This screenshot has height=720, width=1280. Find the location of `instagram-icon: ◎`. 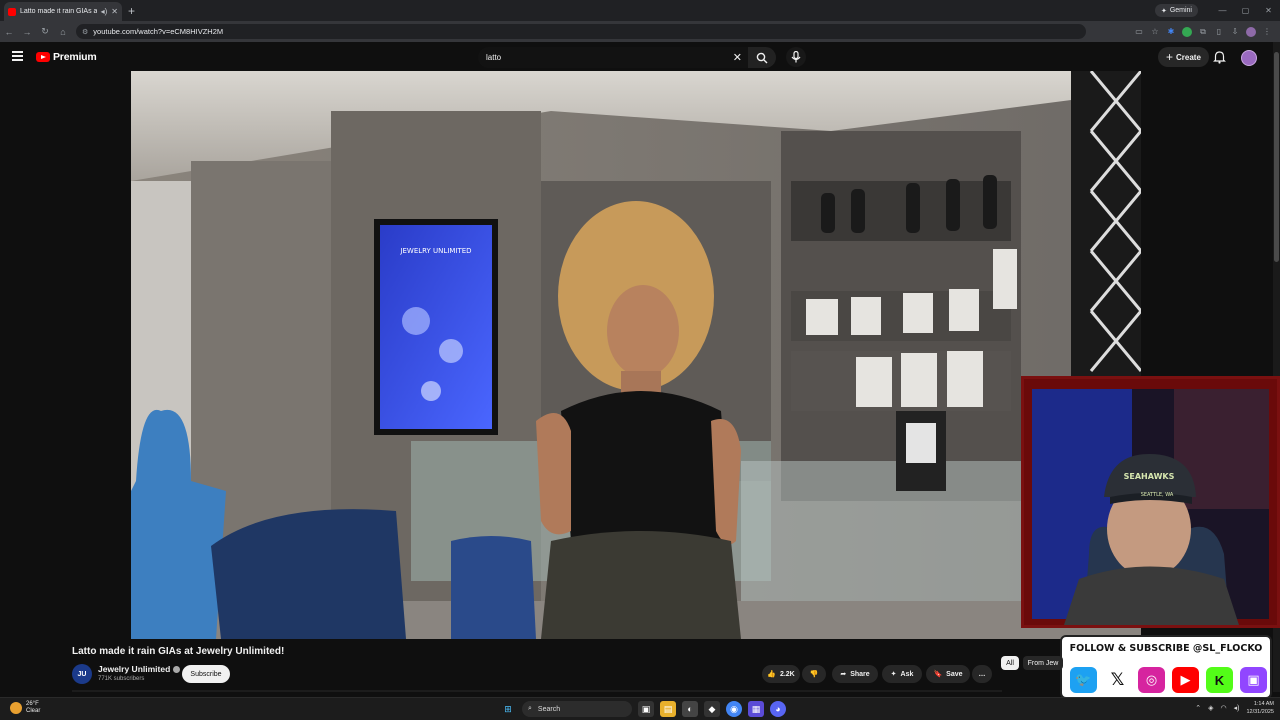

instagram-icon: ◎ is located at coordinates (1151, 680).